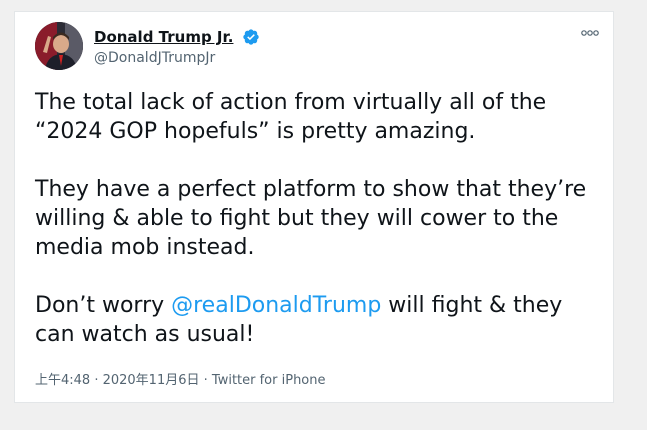  Describe the element at coordinates (590, 33) in the screenshot. I see `more-options-icon` at that location.